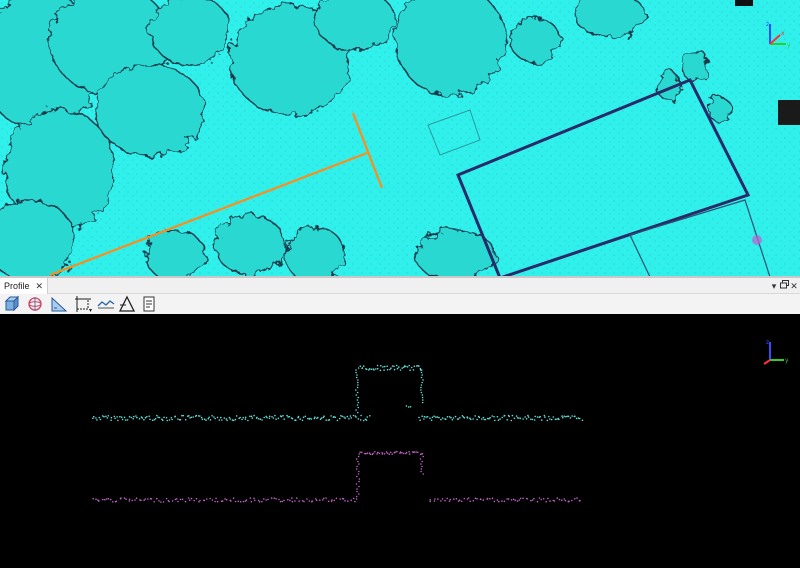 The height and width of the screenshot is (568, 800). Describe the element at coordinates (783, 33) in the screenshot. I see `svg-text: x` at that location.